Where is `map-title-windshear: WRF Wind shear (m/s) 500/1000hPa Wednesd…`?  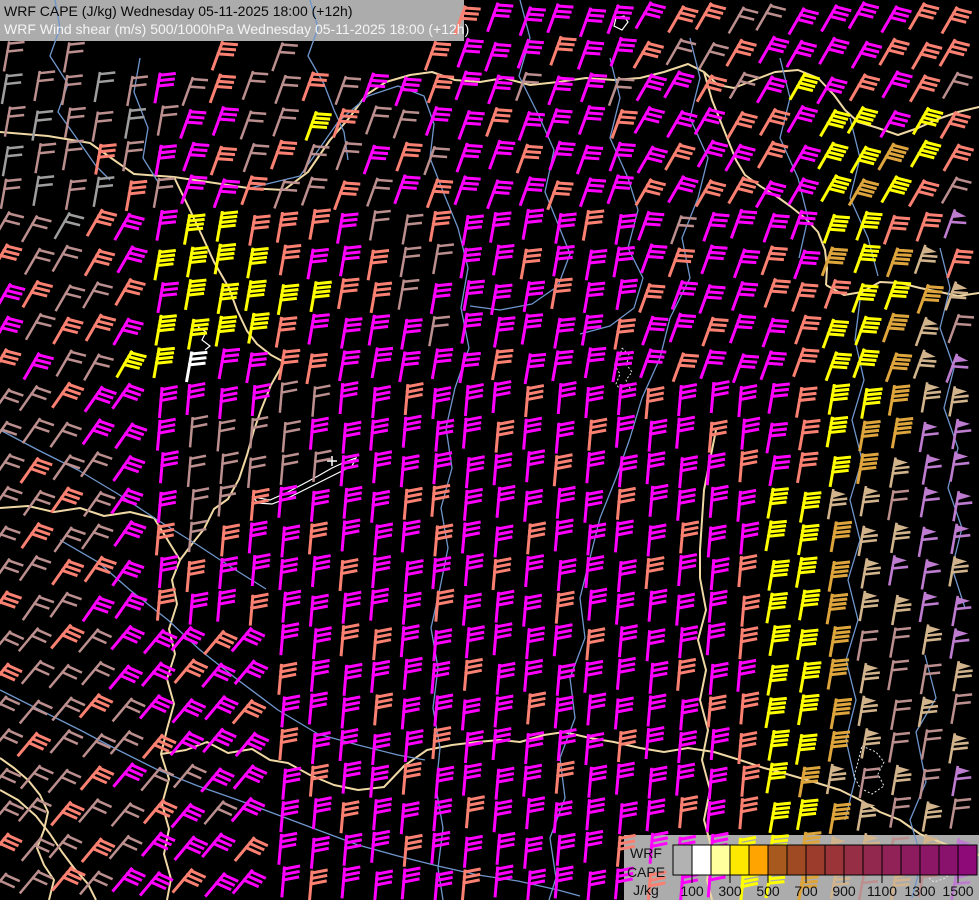
map-title-windshear: WRF Wind shear (m/s) 500/1000hPa Wednesd… is located at coordinates (236, 29).